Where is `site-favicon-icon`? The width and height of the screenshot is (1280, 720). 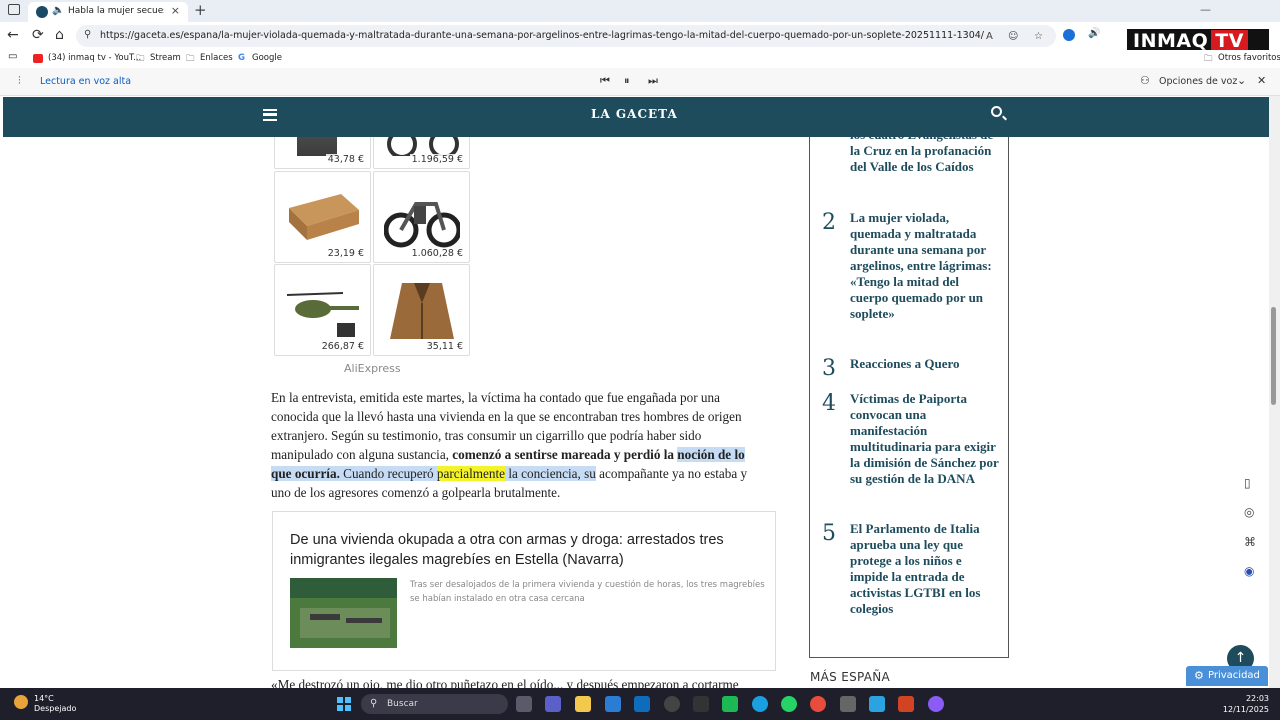
site-favicon-icon is located at coordinates (42, 12).